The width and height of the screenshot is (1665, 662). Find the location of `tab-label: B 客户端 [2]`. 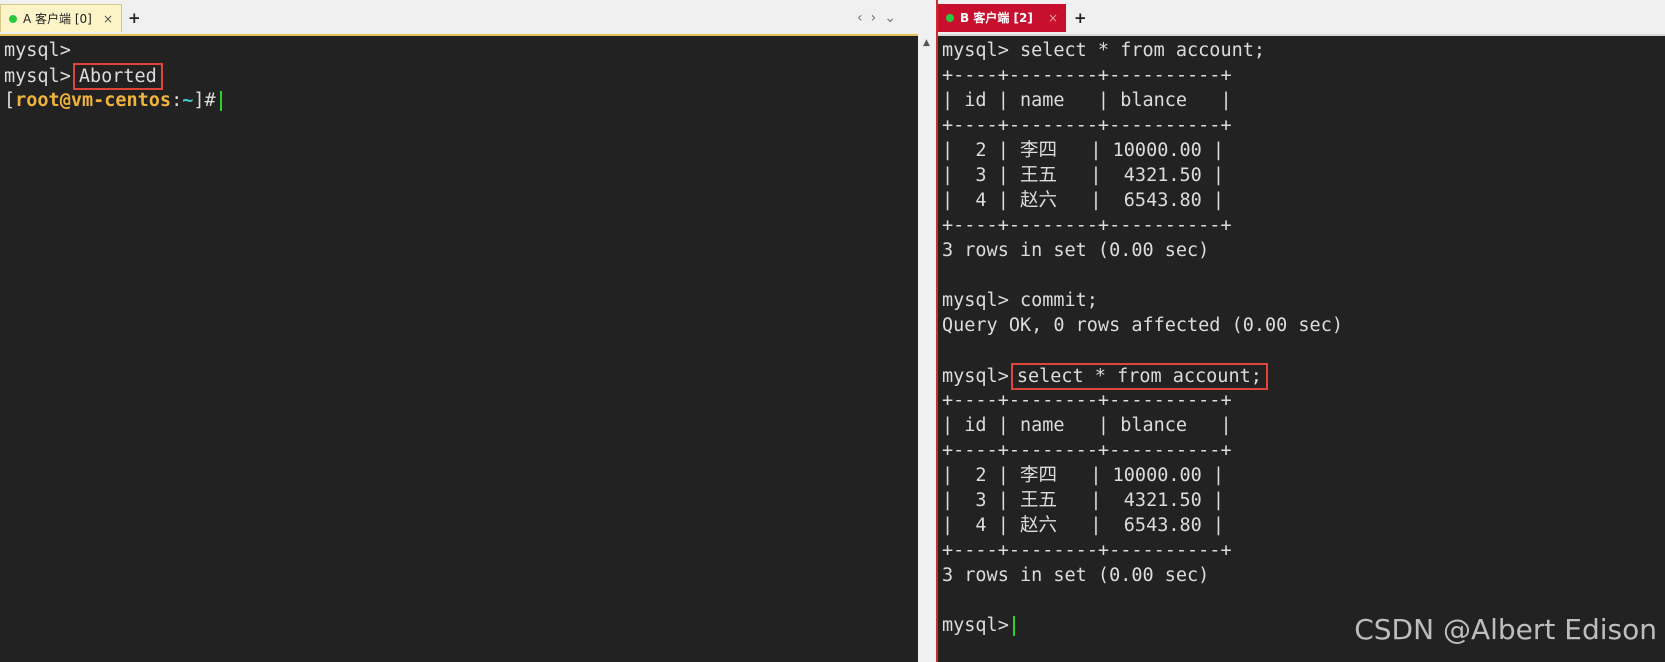

tab-label: B 客户端 [2] is located at coordinates (996, 18).